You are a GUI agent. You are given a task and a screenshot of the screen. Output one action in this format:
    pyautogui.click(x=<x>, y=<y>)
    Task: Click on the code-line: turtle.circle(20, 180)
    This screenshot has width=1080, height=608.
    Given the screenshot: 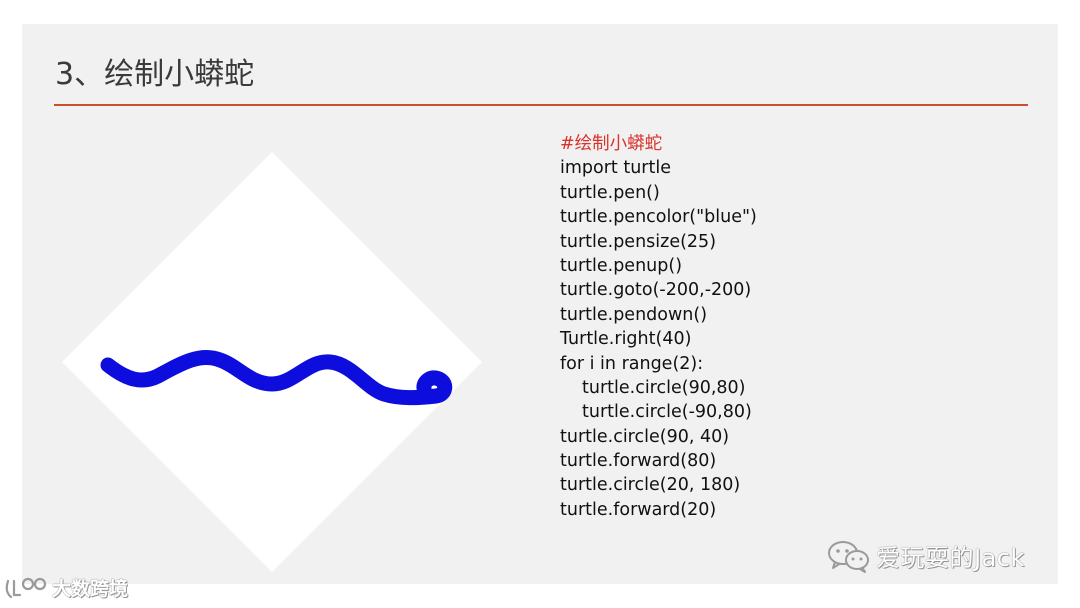 What is the action you would take?
    pyautogui.click(x=650, y=485)
    